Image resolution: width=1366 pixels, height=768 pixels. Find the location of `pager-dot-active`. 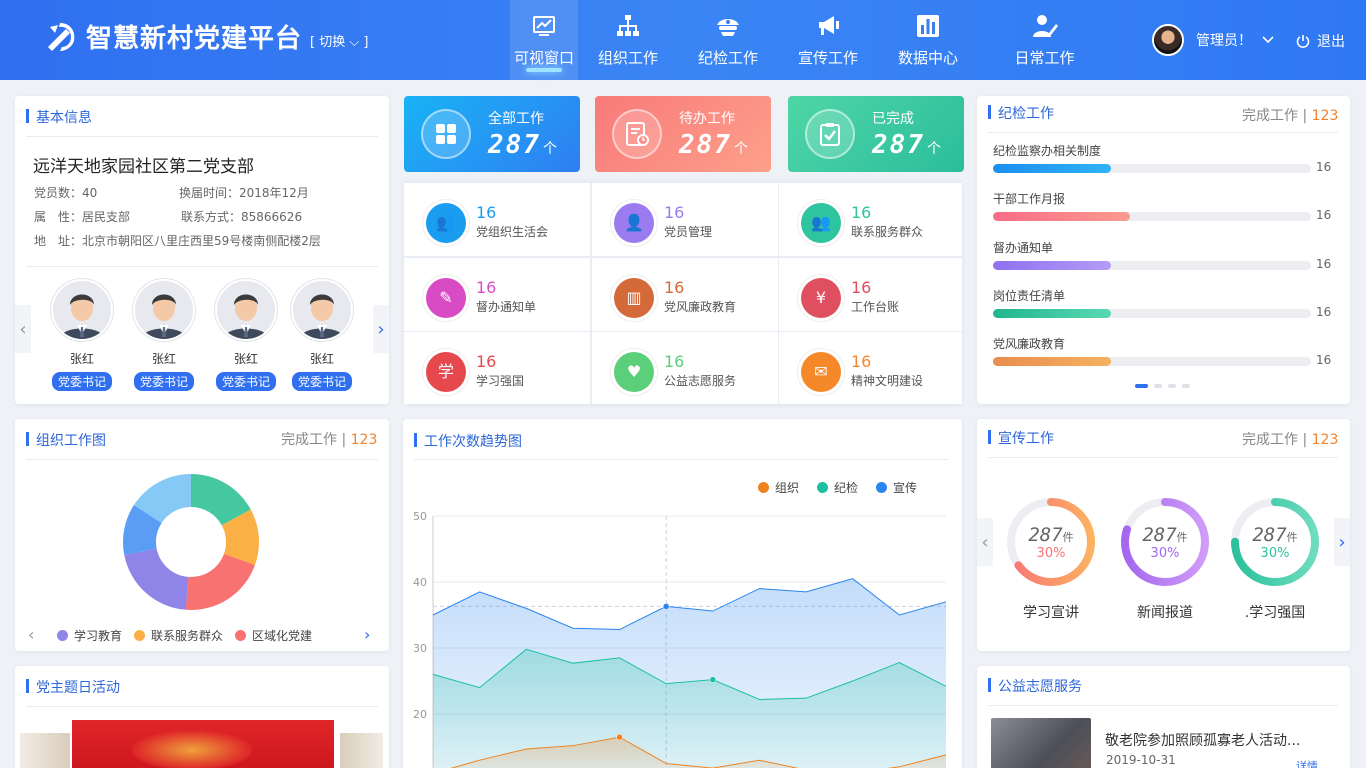

pager-dot-active is located at coordinates (1141, 386).